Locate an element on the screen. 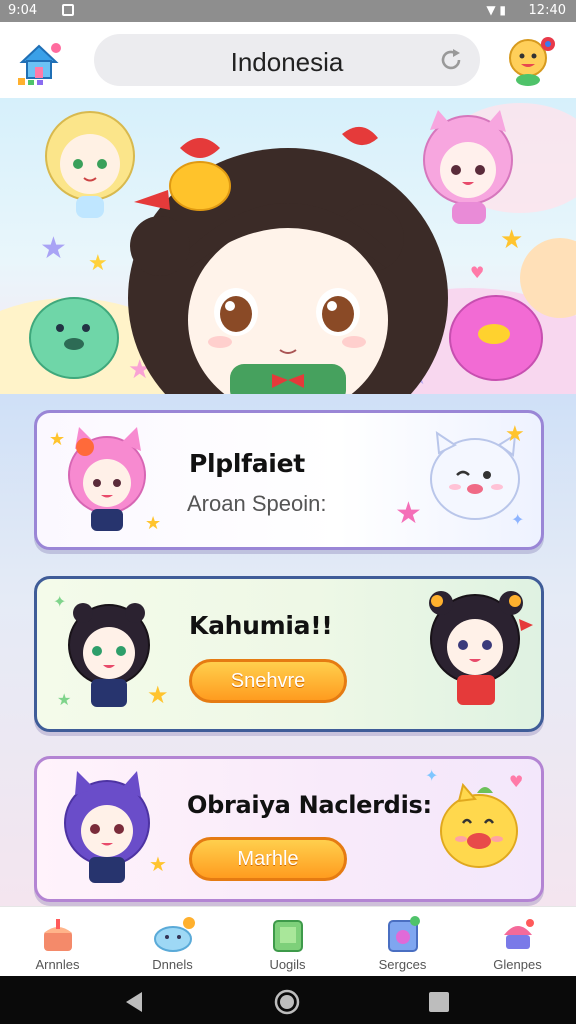 The image size is (576, 1024). home-house-icon is located at coordinates (39, 64).